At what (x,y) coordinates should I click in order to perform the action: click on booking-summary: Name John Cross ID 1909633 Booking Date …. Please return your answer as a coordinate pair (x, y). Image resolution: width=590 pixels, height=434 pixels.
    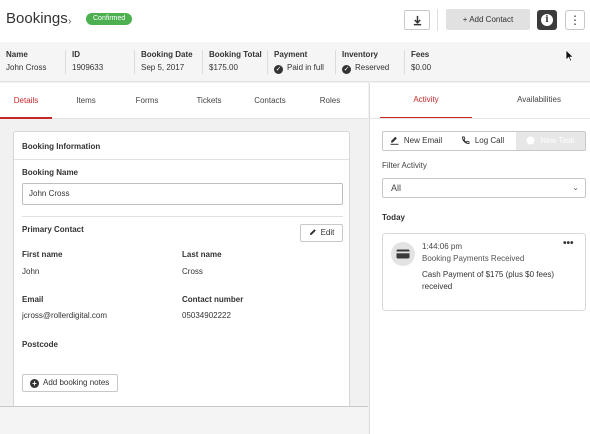
    Looking at the image, I should click on (295, 62).